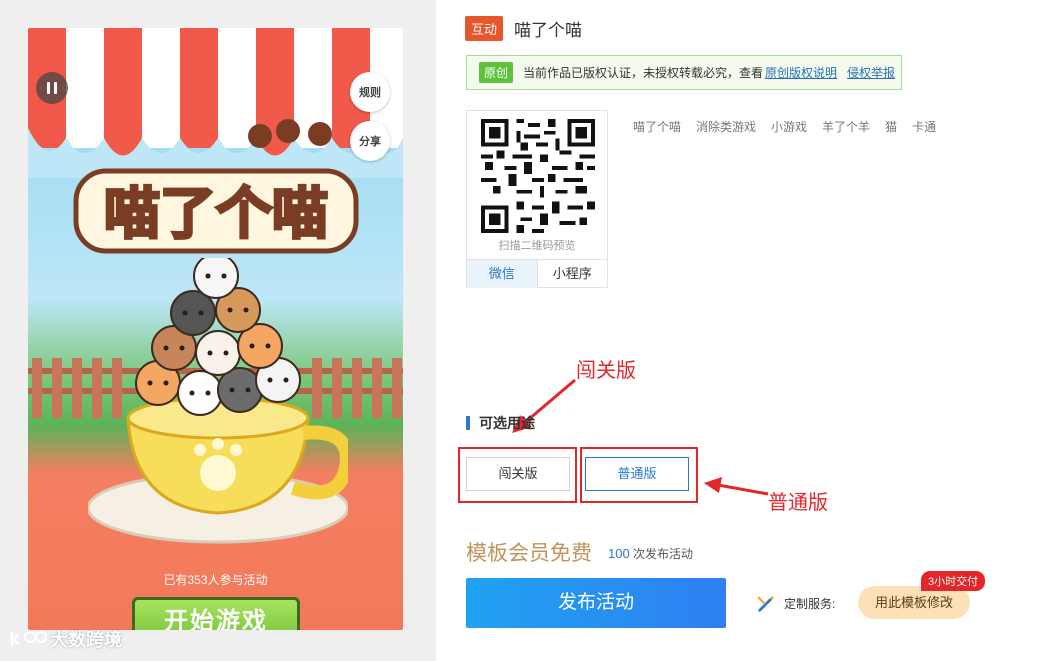  What do you see at coordinates (537, 246) in the screenshot?
I see `scan-hint: 扫描二维码预览` at bounding box center [537, 246].